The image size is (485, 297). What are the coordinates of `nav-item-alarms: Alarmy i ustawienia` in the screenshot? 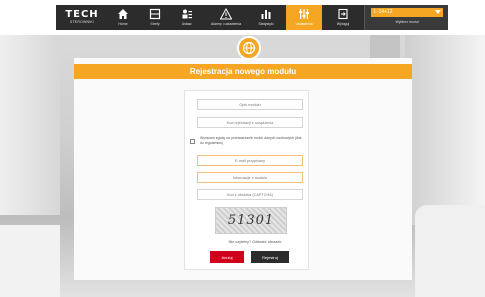 It's located at (226, 17).